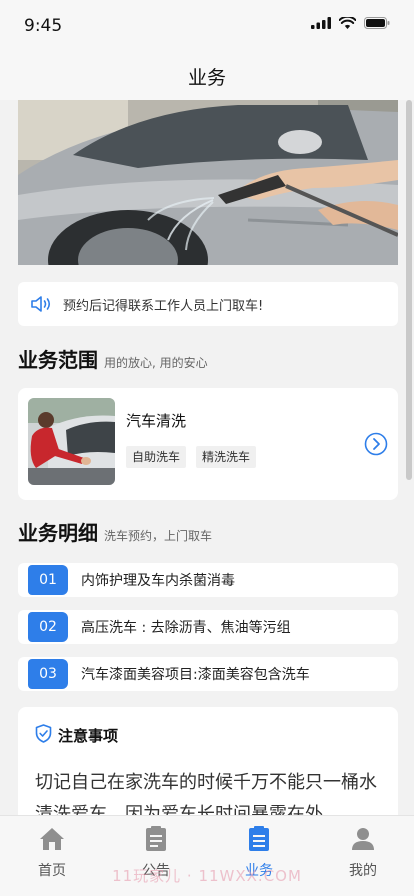 The image size is (414, 896). I want to click on caution-card: 注意事项 切记自己在家洗车的时候千万不能只一桶水清洗爱车，因为爱车长时间暴露在外, so click(208, 761).